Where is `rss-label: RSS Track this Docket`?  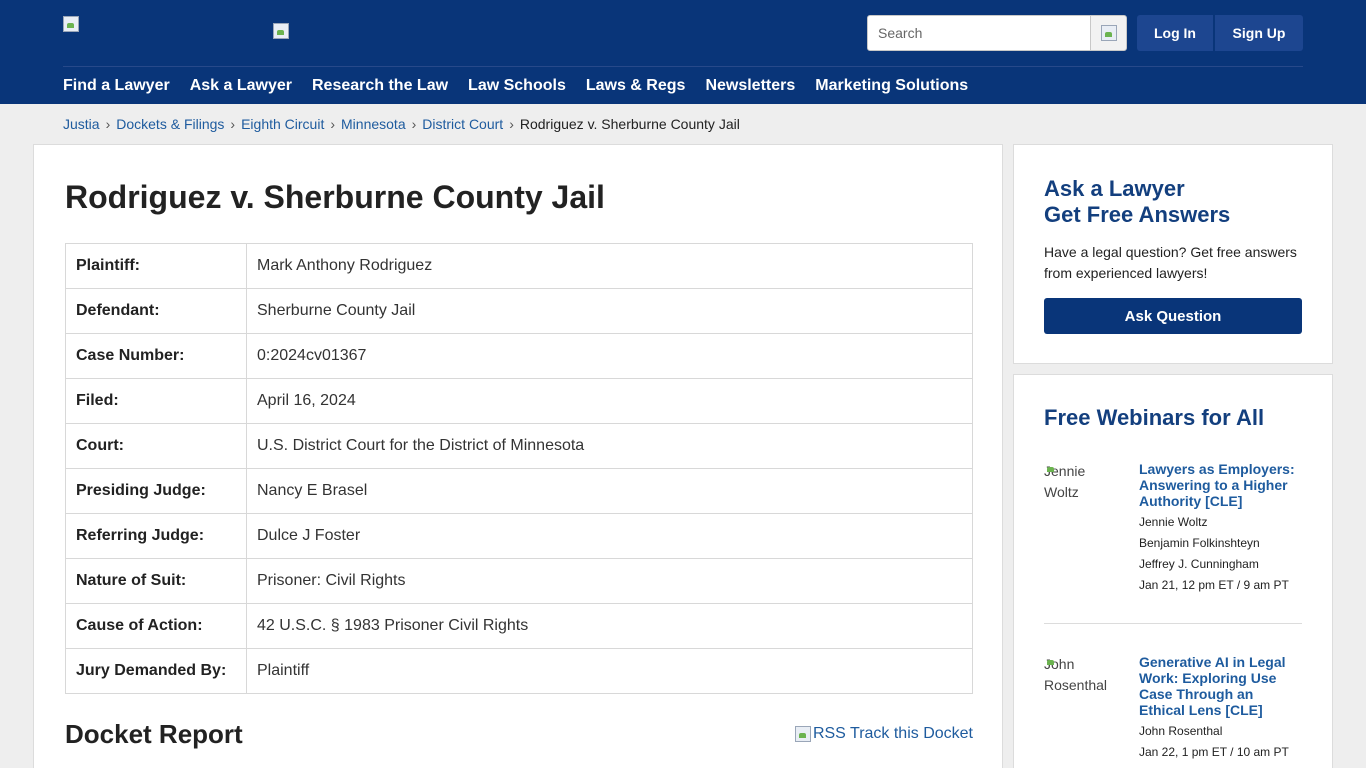
rss-label: RSS Track this Docket is located at coordinates (892, 733).